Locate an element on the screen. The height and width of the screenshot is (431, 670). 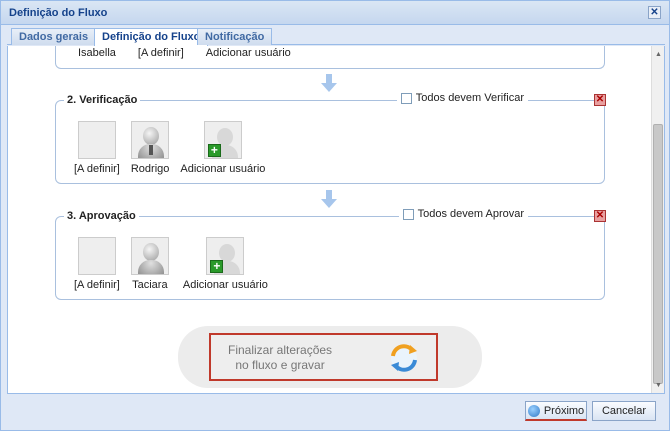
all-must-approve-checkbox is located at coordinates (408, 214).